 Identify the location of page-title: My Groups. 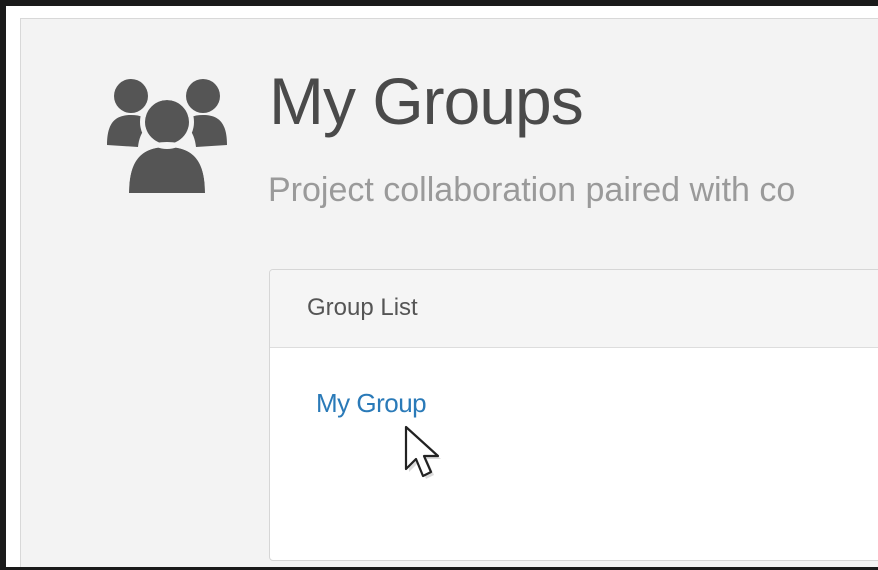
(426, 101).